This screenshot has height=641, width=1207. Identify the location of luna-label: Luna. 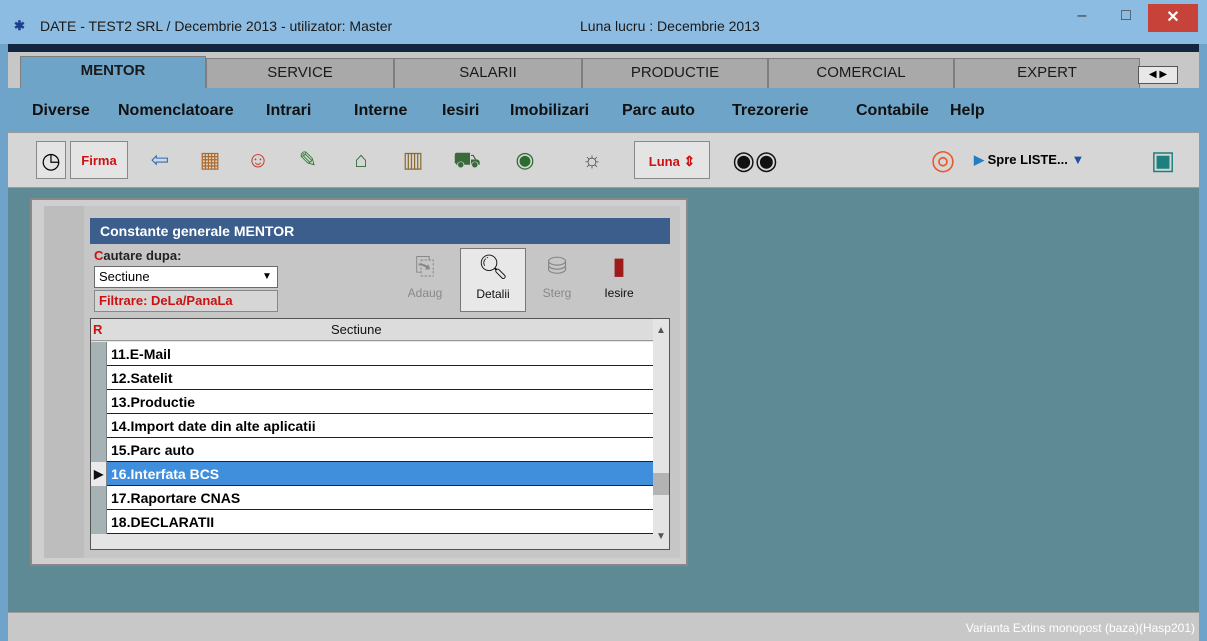
(664, 161).